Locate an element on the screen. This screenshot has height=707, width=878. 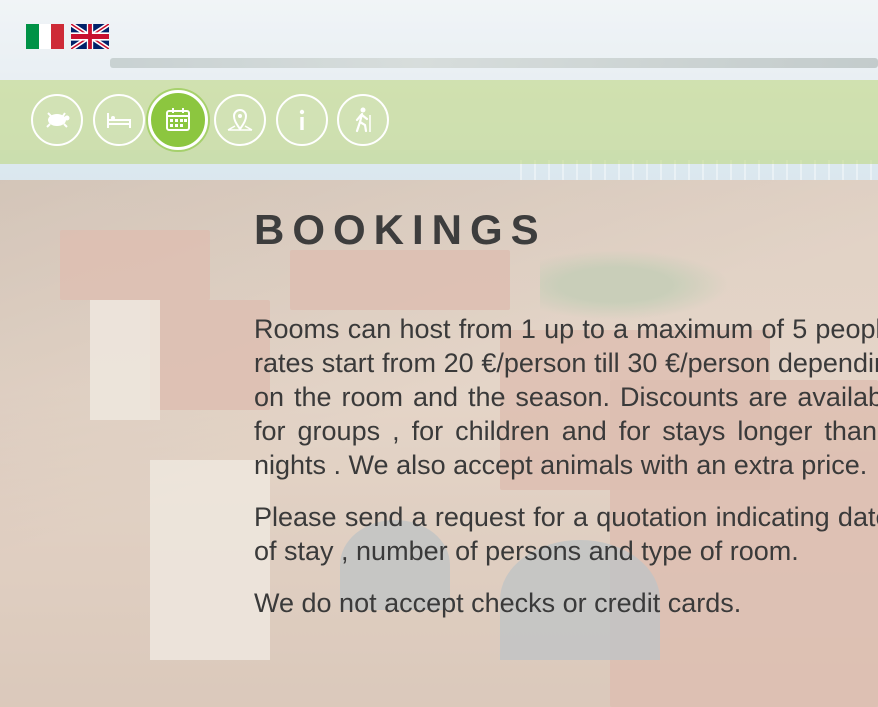
map-pin-icon is located at coordinates (240, 120).